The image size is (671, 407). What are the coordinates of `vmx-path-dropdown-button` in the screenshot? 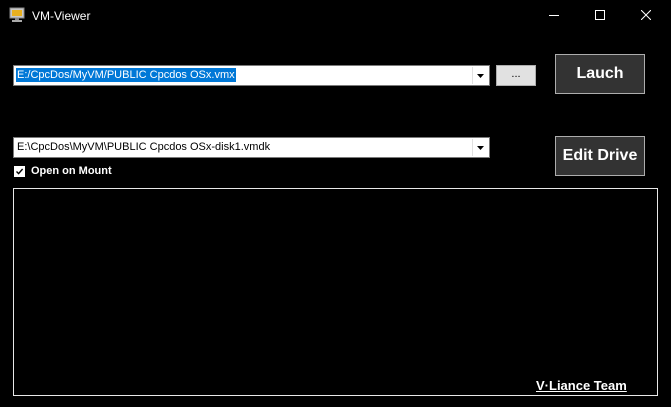 It's located at (480, 75).